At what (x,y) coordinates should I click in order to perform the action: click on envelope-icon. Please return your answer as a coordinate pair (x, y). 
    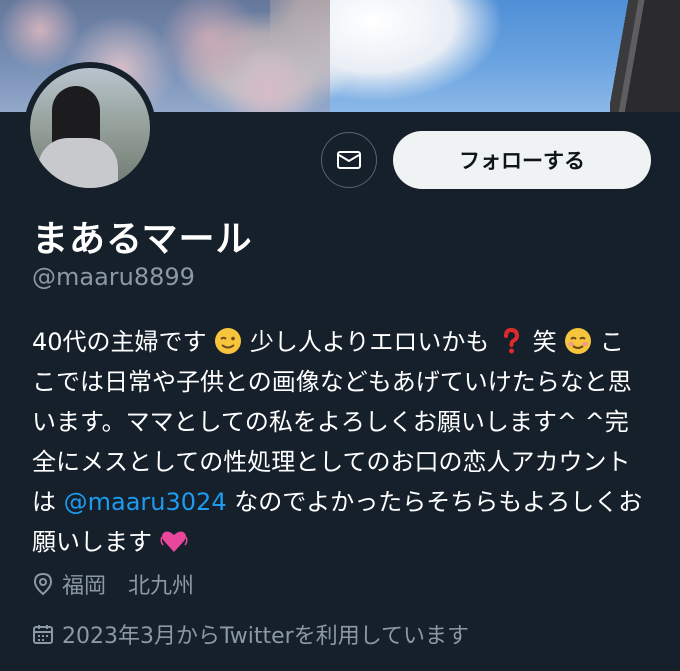
    Looking at the image, I should click on (349, 160).